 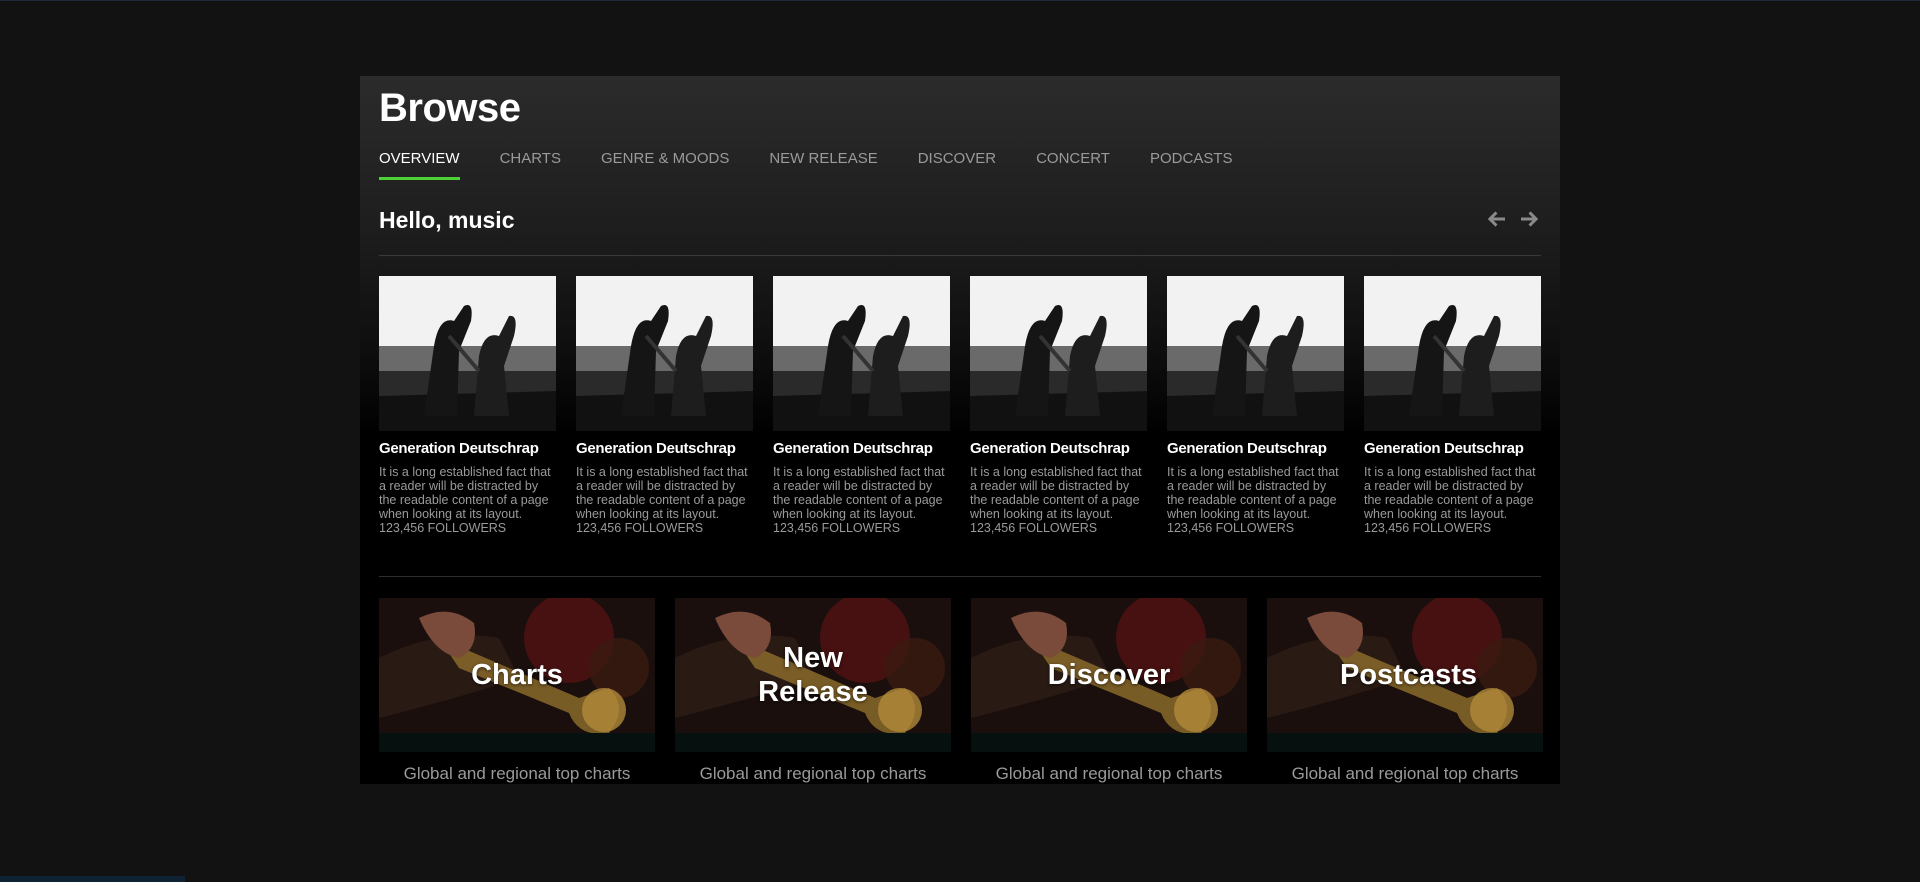 I want to click on tile-label: Charts, so click(x=517, y=675).